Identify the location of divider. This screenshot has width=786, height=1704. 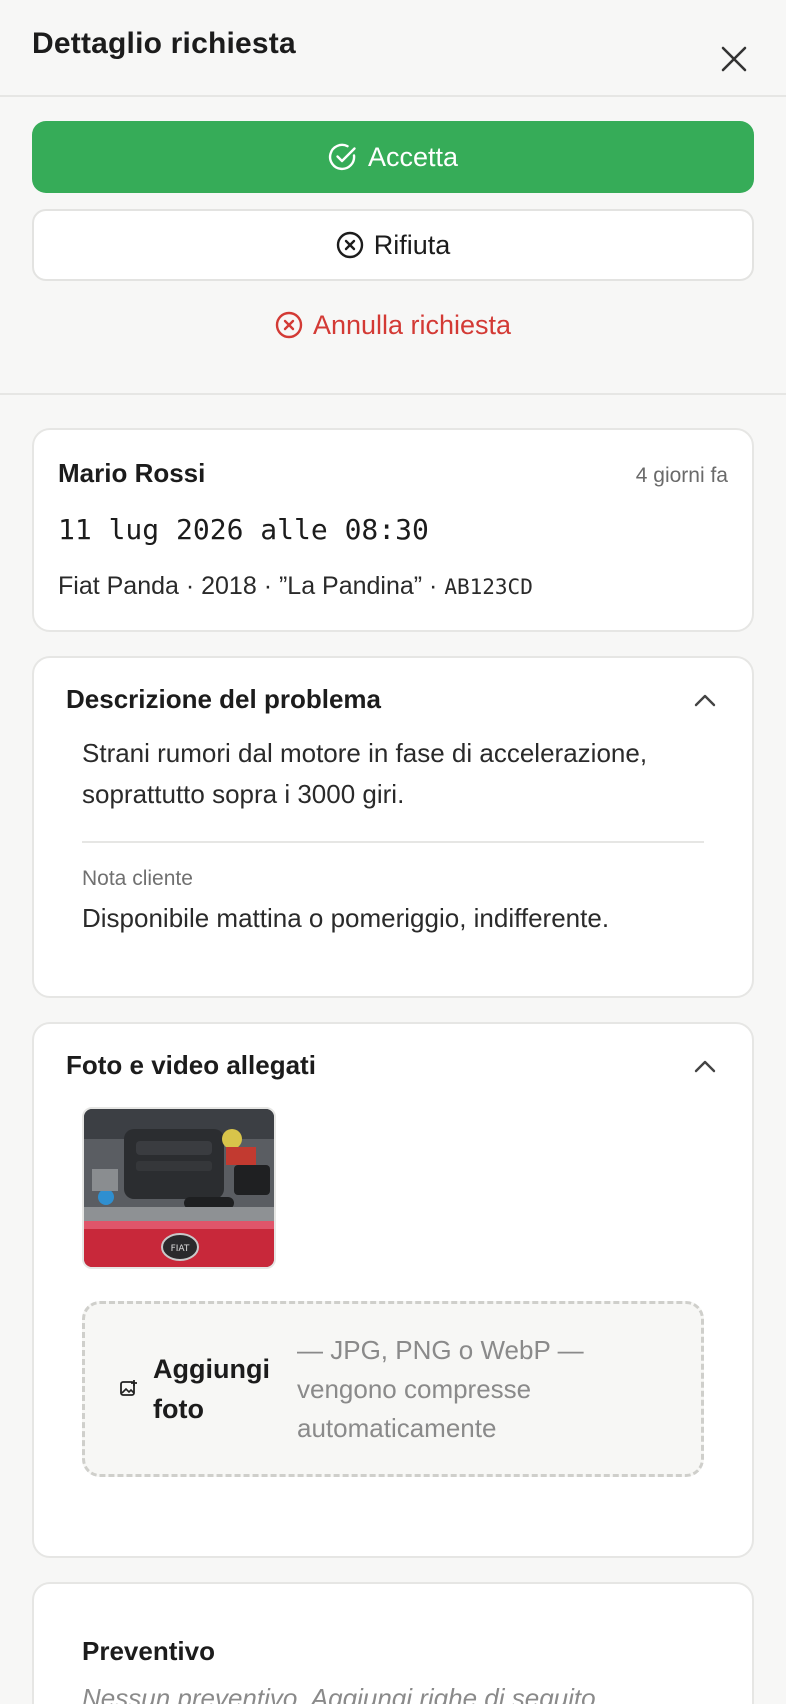
(393, 842).